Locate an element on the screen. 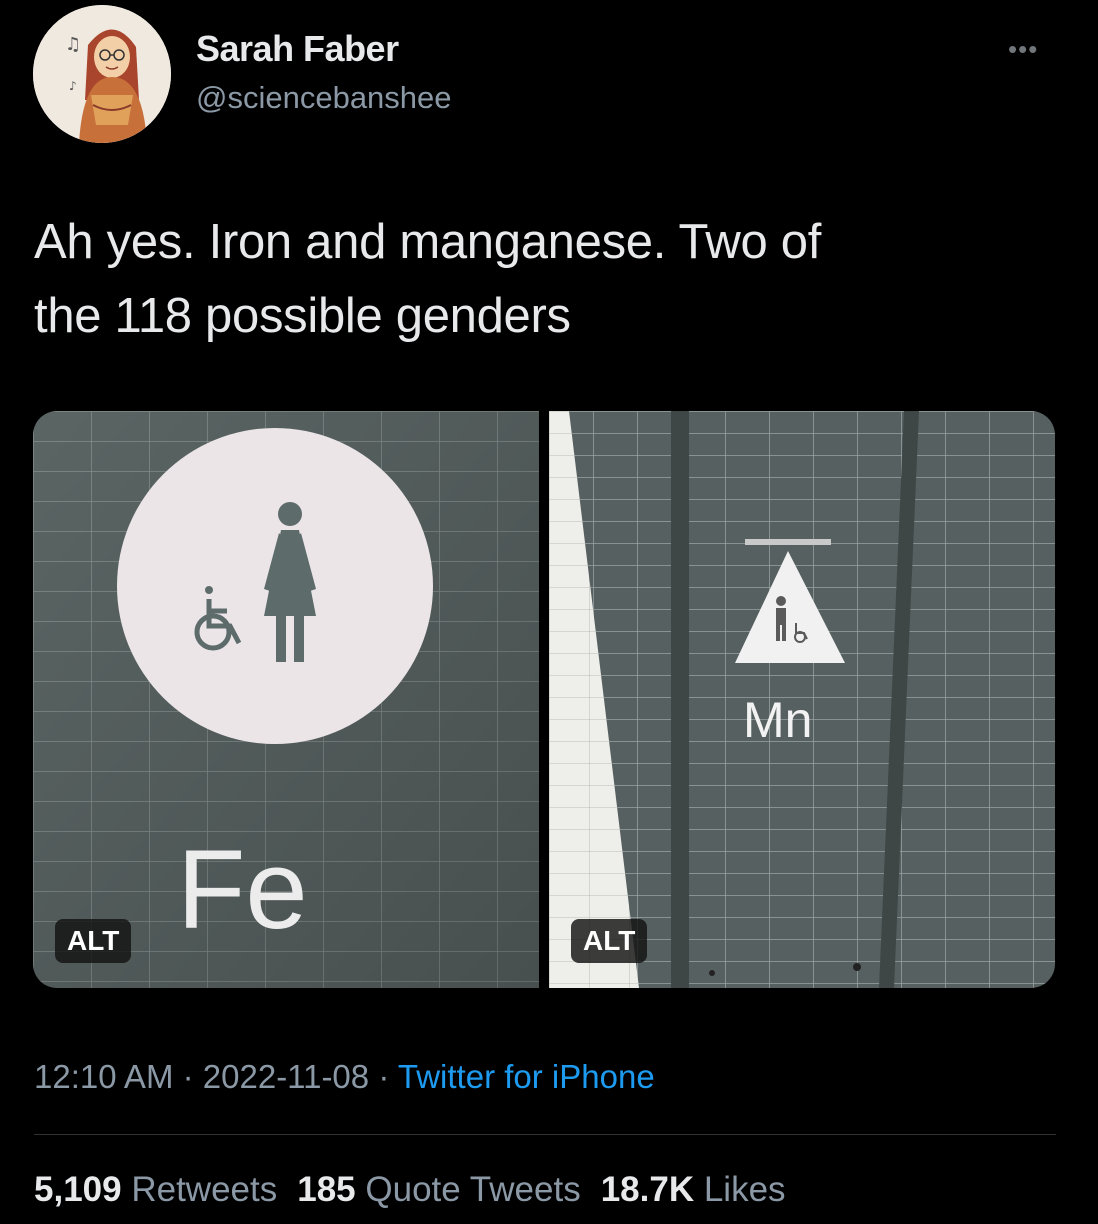 This screenshot has width=1098, height=1224. more-dots-icon: ••• is located at coordinates (1023, 49).